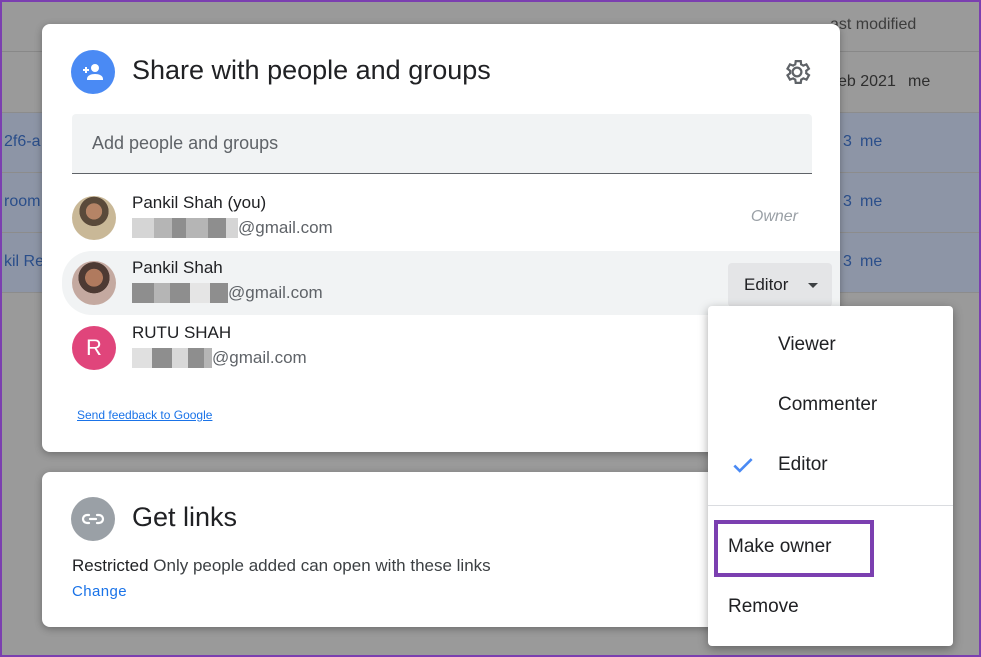 The height and width of the screenshot is (657, 981). Describe the element at coordinates (813, 285) in the screenshot. I see `chevron-down-icon` at that location.